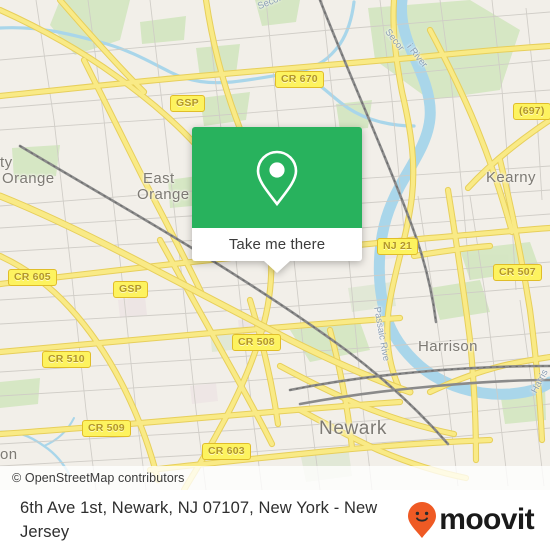 Image resolution: width=550 pixels, height=550 pixels. I want to click on callout-pin-area, so click(277, 177).